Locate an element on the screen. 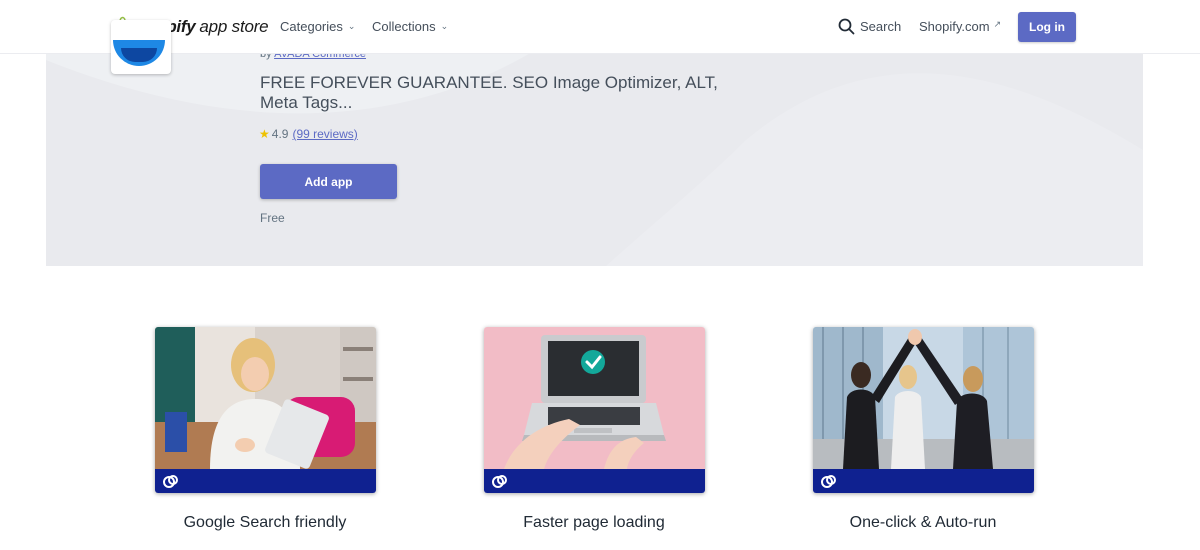 The image size is (1200, 550). nav-collections: Collections ⌄ is located at coordinates (410, 26).